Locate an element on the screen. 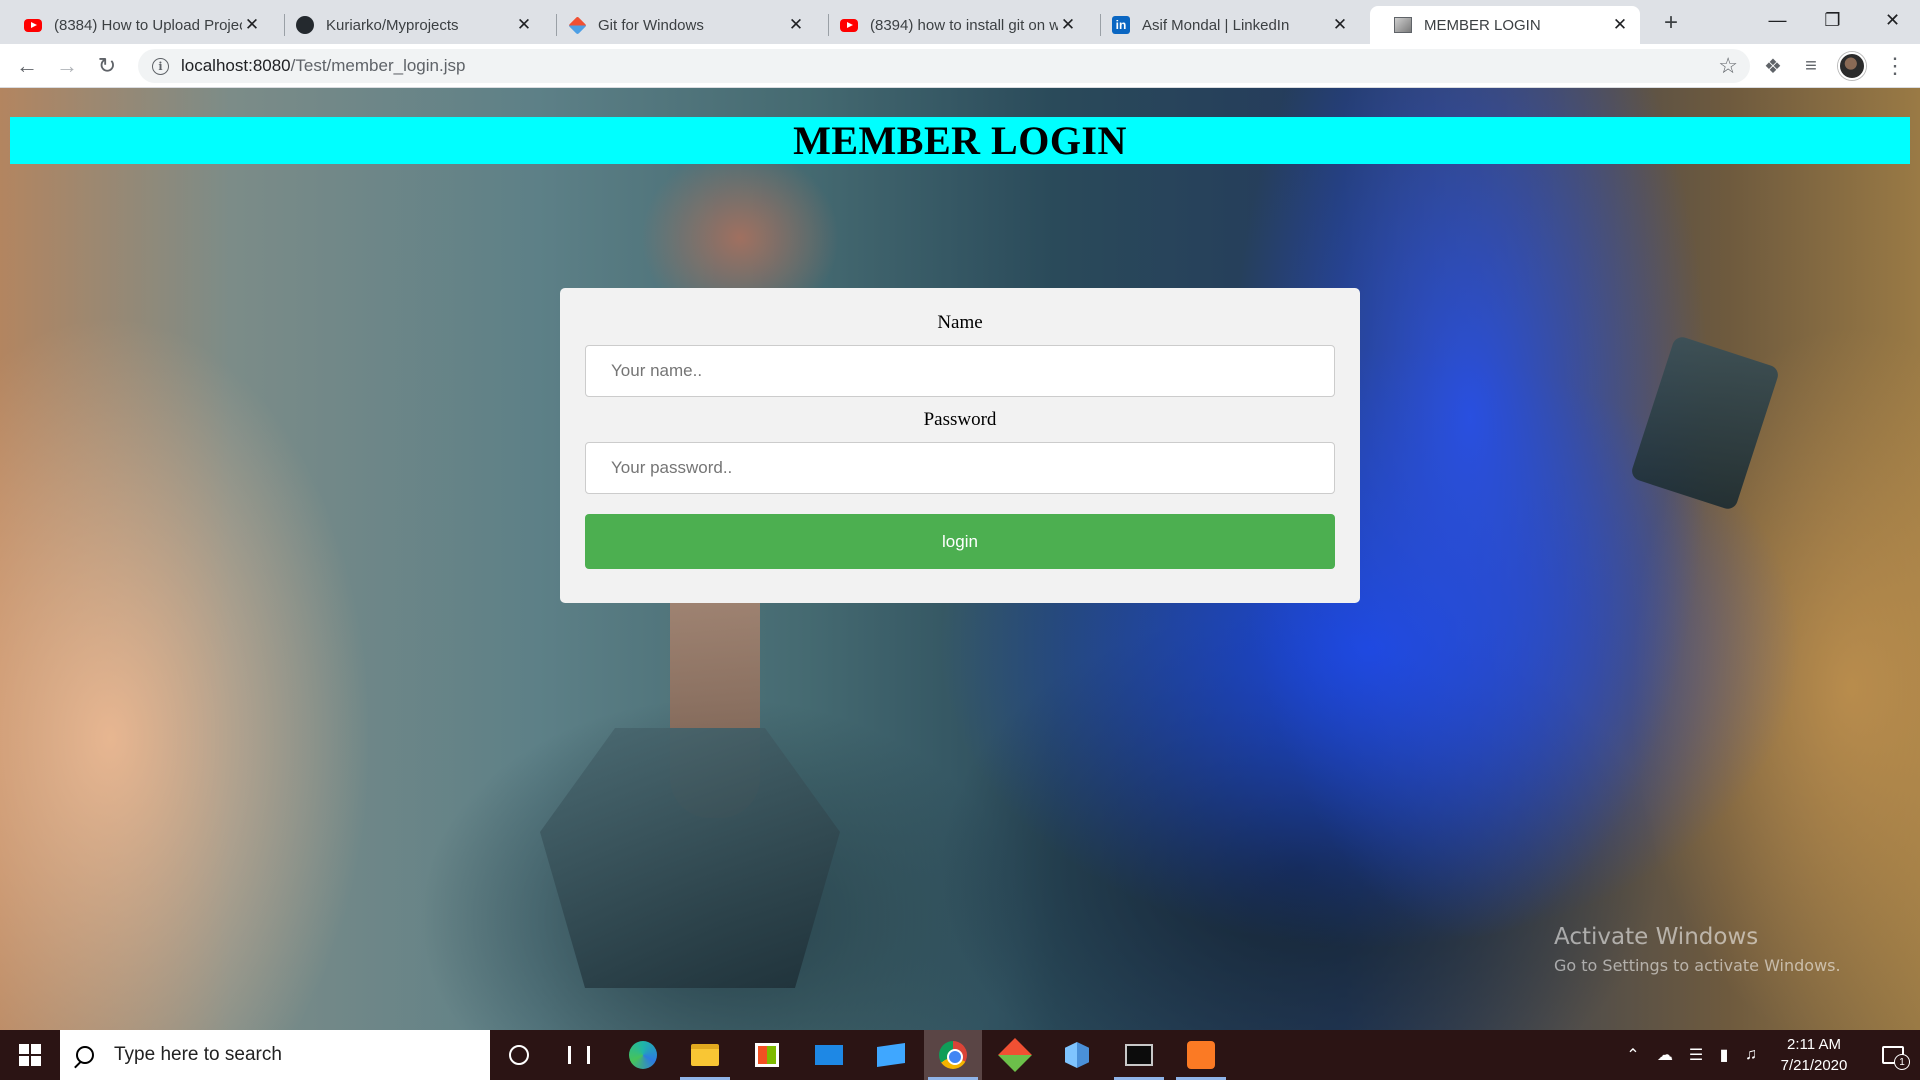 This screenshot has height=1080, width=1920. mail-icon is located at coordinates (829, 1055).